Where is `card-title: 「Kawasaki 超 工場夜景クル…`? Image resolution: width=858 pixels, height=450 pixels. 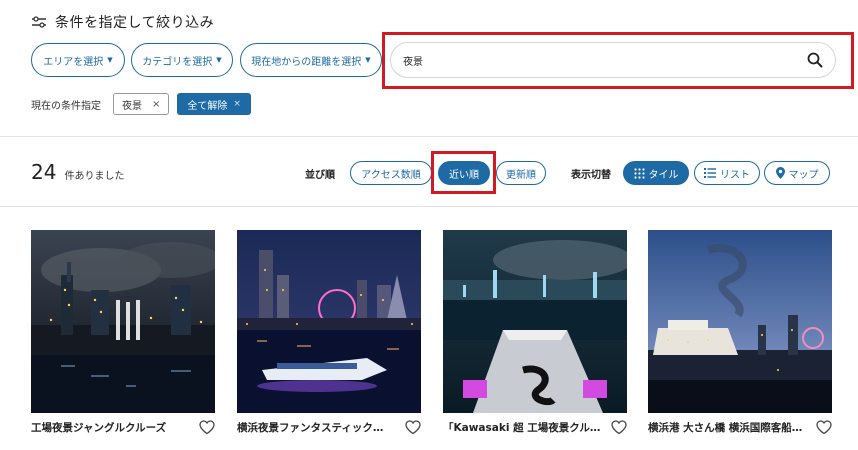
card-title: 「Kawasaki 超 工場夜景クル… is located at coordinates (521, 427).